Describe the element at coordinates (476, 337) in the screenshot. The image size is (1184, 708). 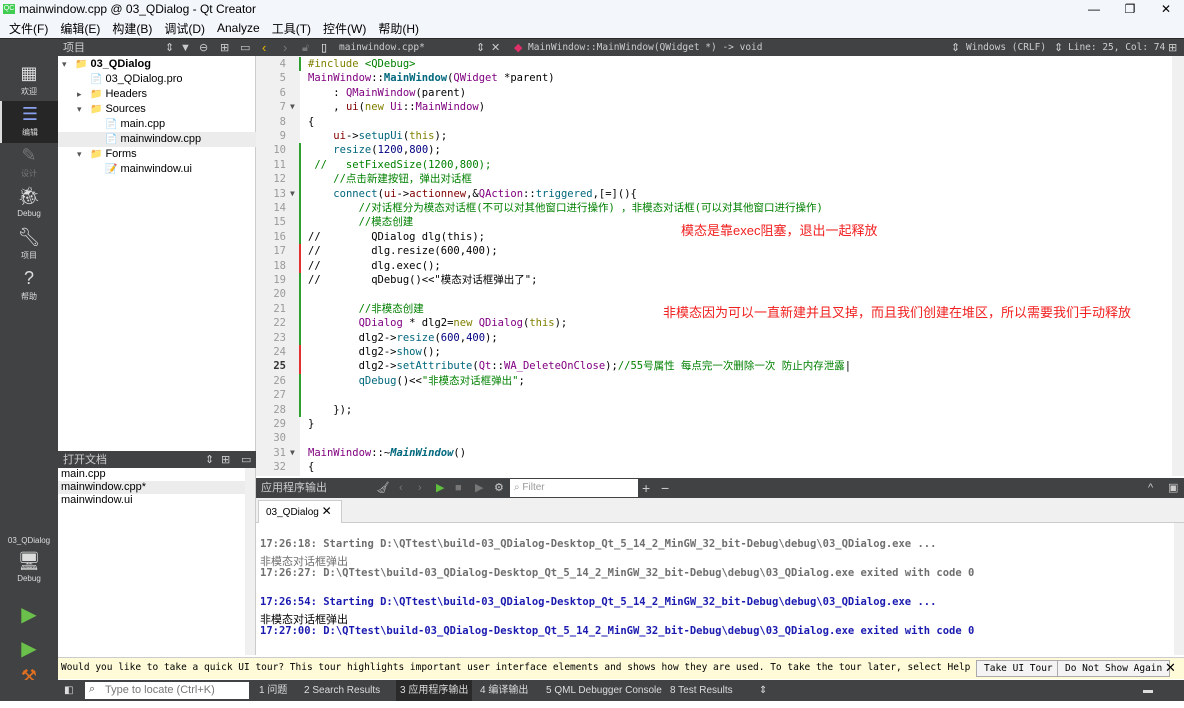
I see `code-token: 400` at that location.